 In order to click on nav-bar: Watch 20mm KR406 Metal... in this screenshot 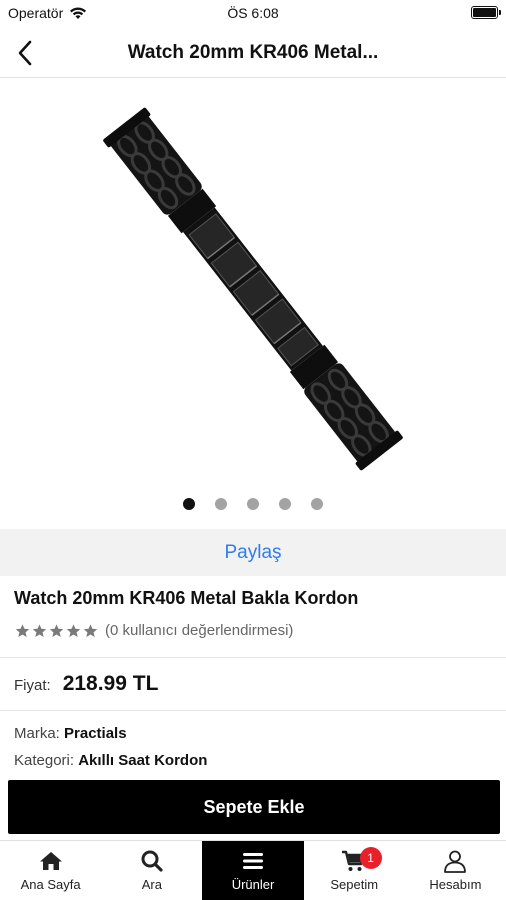, I will do `click(253, 53)`.